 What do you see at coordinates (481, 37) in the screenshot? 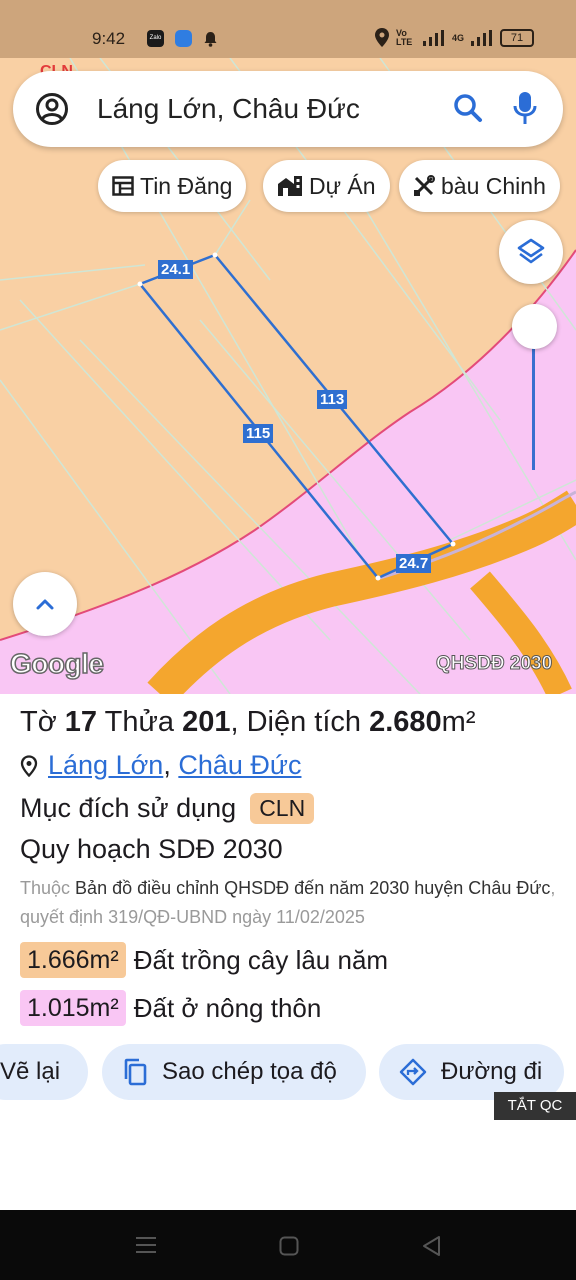
I see `signal-strength-2-icon` at bounding box center [481, 37].